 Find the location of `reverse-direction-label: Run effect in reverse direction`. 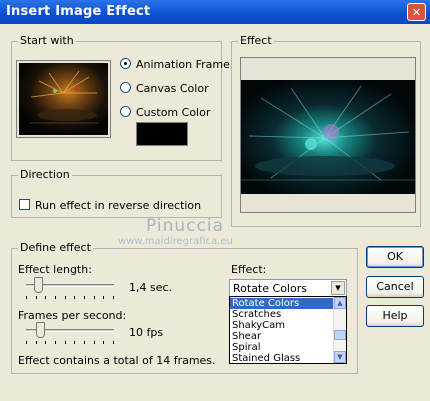

reverse-direction-label: Run effect in reverse direction is located at coordinates (118, 205).